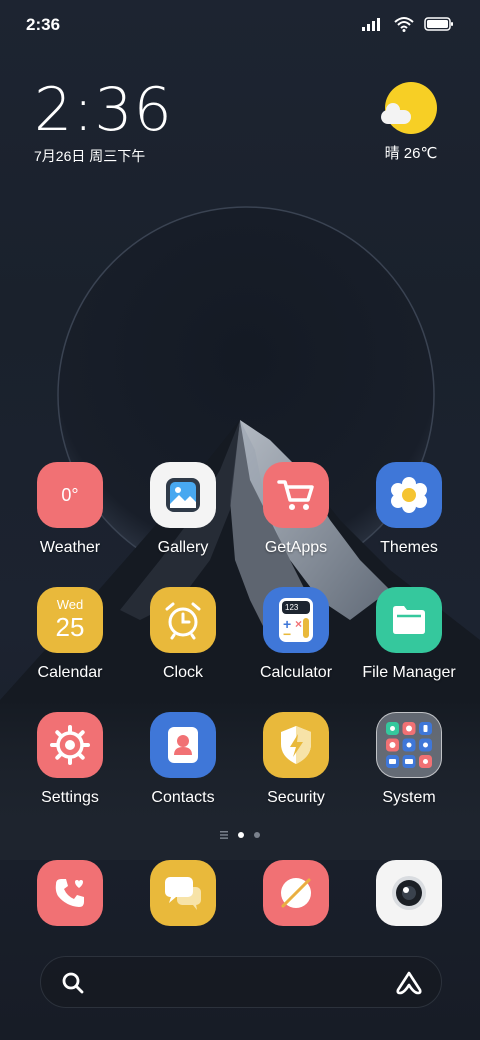 This screenshot has width=480, height=1040. What do you see at coordinates (371, 24) in the screenshot?
I see `signal-icon` at bounding box center [371, 24].